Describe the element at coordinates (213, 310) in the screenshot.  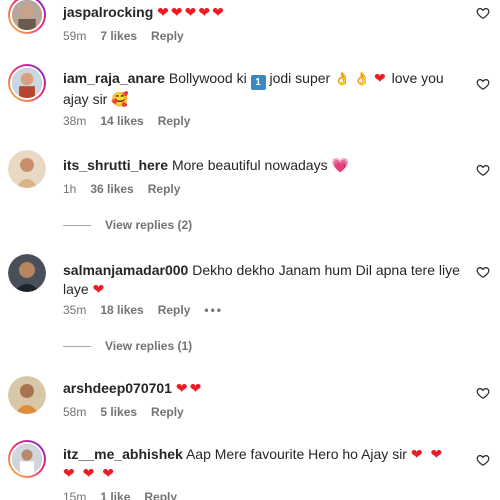
I see `more-options-icon: •••` at that location.